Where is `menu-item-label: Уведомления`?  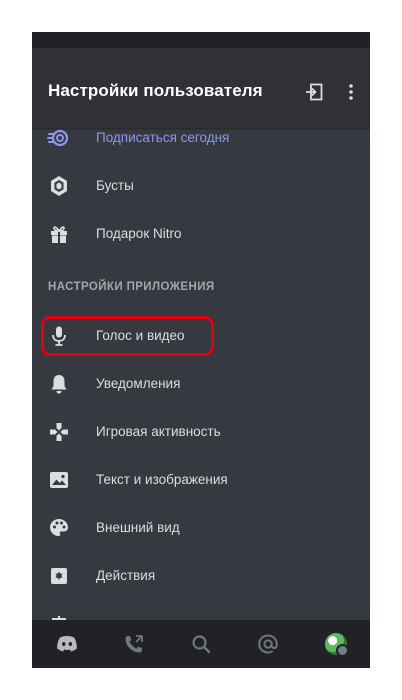 menu-item-label: Уведомления is located at coordinates (138, 383).